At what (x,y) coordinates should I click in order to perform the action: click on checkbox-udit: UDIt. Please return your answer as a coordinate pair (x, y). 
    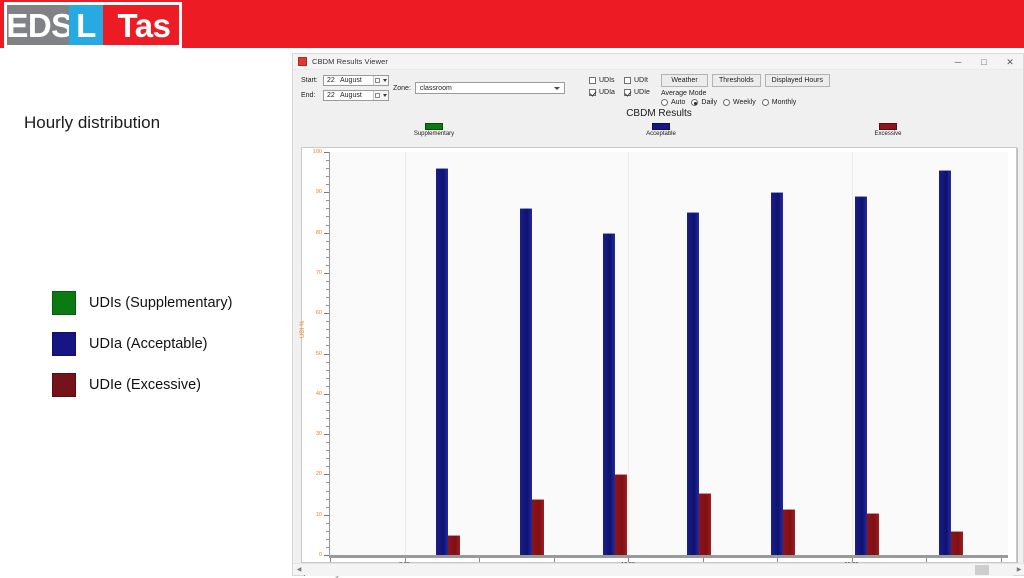
    Looking at the image, I should click on (641, 80).